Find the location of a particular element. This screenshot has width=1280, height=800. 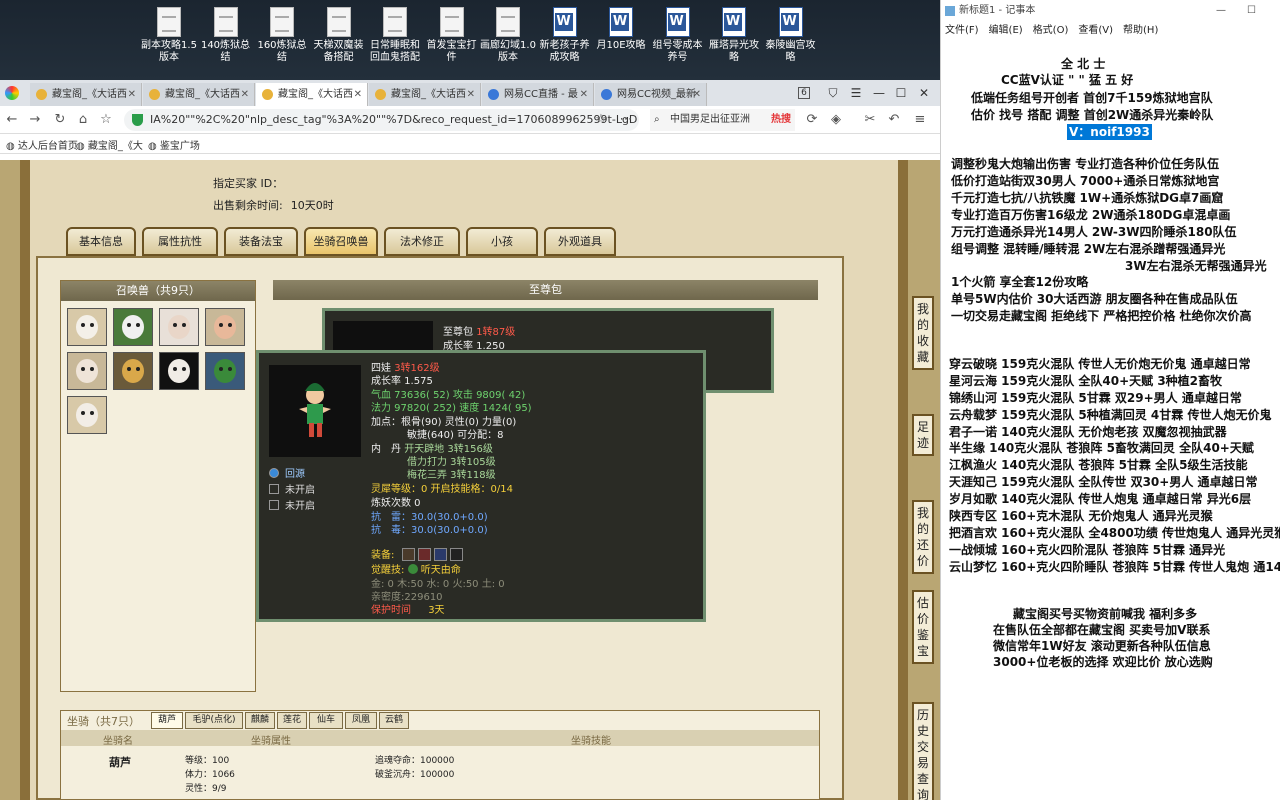

notepad-menu-item: 编辑(E) is located at coordinates (1006, 30).